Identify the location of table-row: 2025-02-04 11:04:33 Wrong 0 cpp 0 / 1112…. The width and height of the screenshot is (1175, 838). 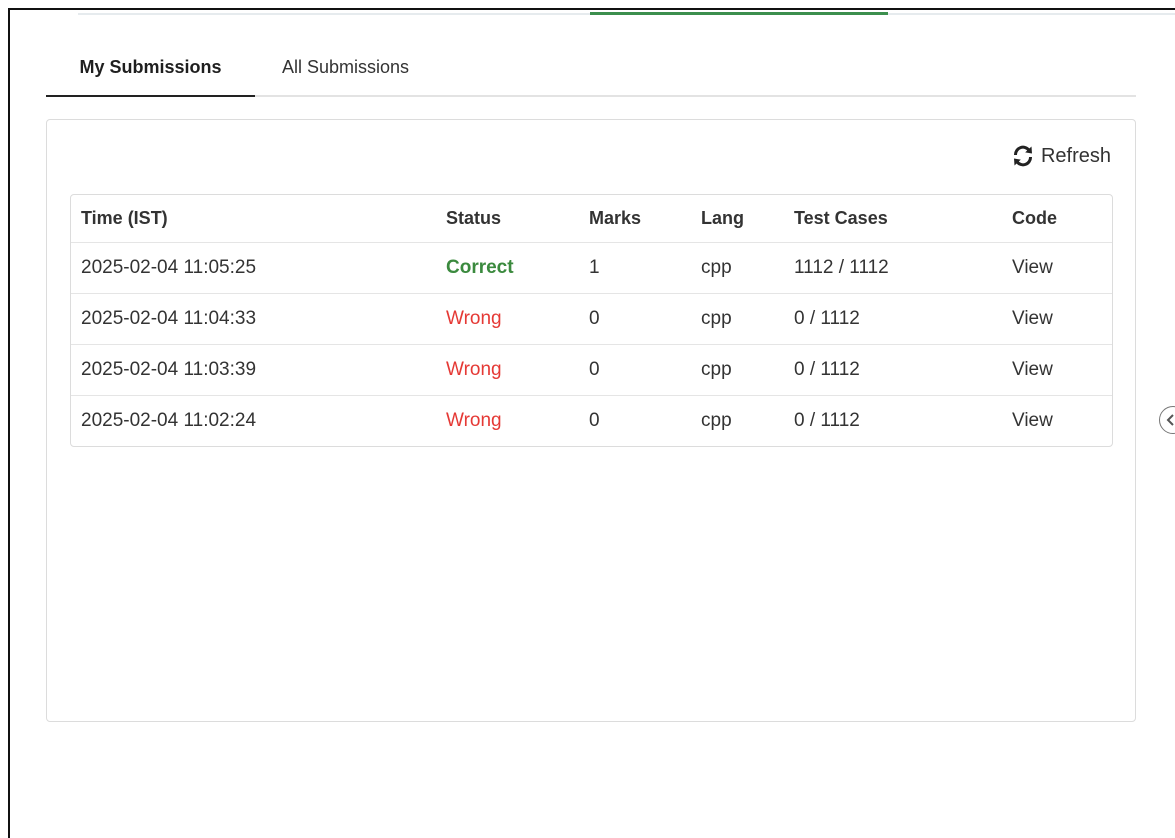
(591, 319).